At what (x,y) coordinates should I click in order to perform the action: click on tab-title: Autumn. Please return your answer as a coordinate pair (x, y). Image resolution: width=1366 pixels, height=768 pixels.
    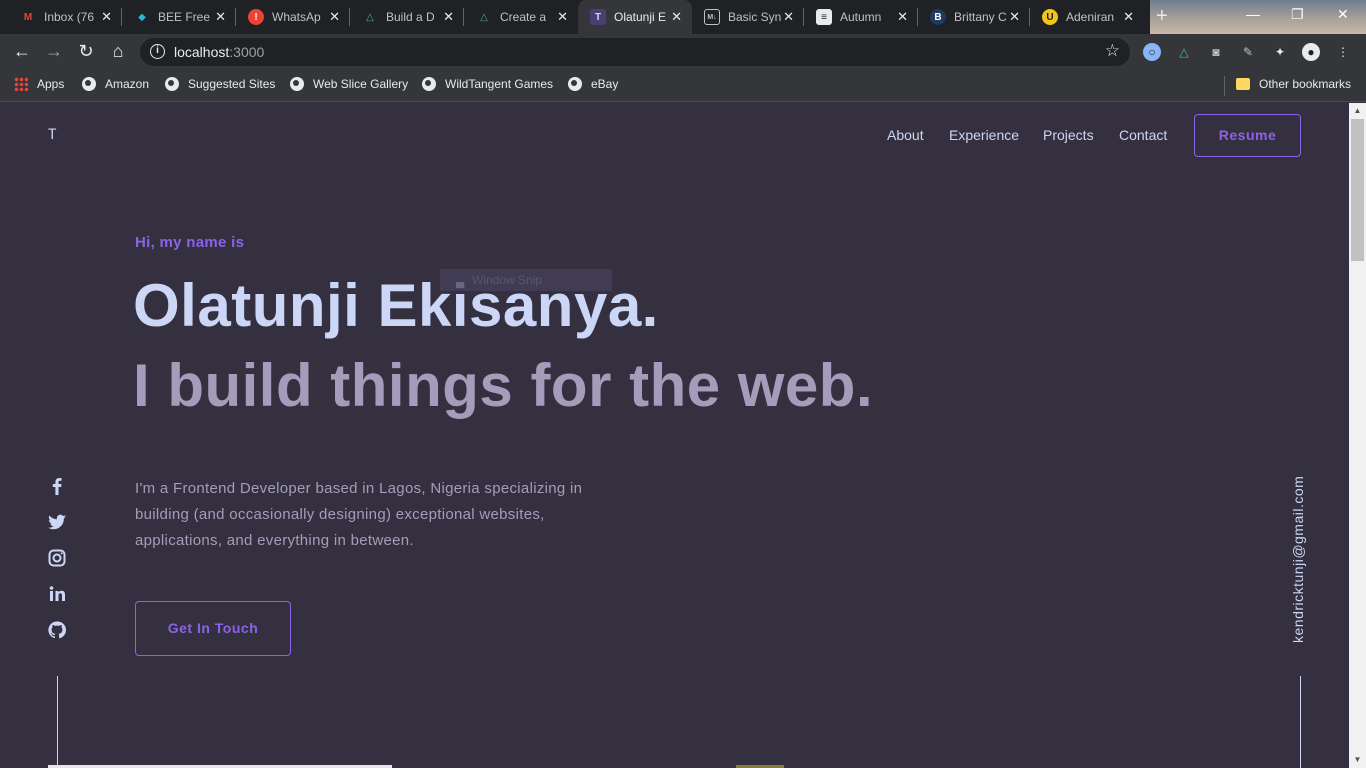
    Looking at the image, I should click on (861, 17).